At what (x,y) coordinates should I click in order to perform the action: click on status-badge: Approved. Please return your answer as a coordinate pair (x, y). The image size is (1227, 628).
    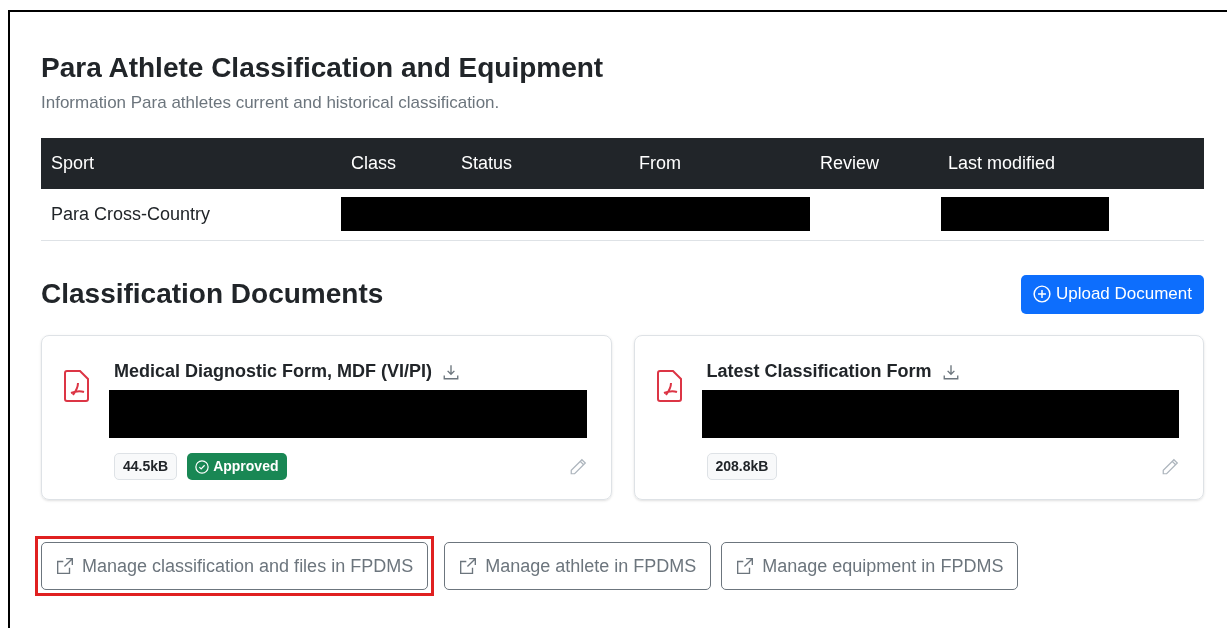
    Looking at the image, I should click on (237, 466).